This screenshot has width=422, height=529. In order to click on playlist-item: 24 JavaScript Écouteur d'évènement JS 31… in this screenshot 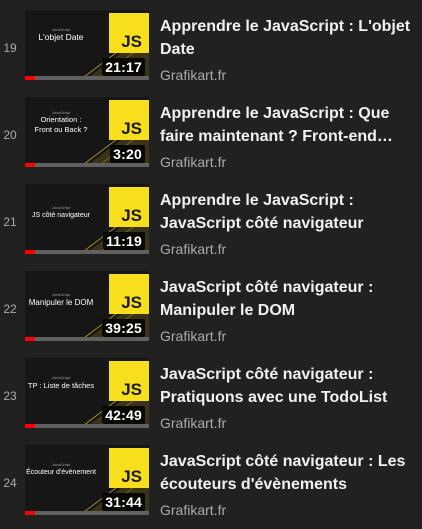, I will do `click(211, 481)`.